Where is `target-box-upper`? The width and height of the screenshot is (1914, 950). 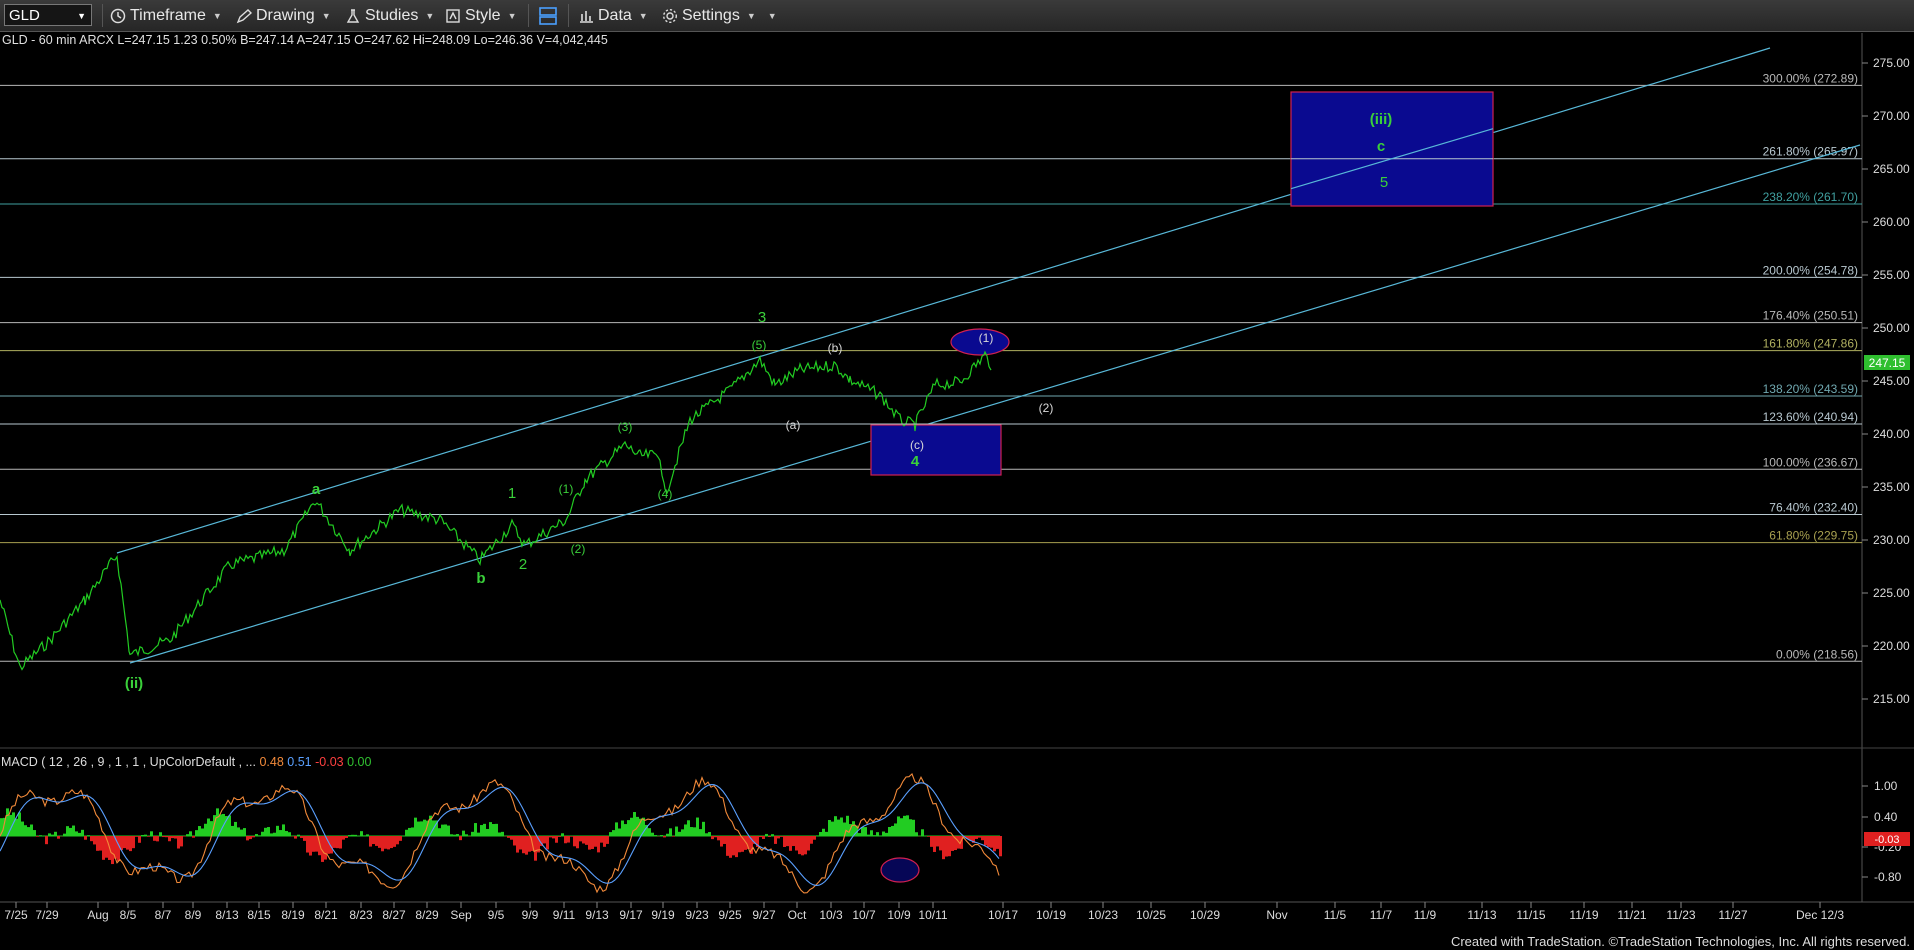 target-box-upper is located at coordinates (1392, 149).